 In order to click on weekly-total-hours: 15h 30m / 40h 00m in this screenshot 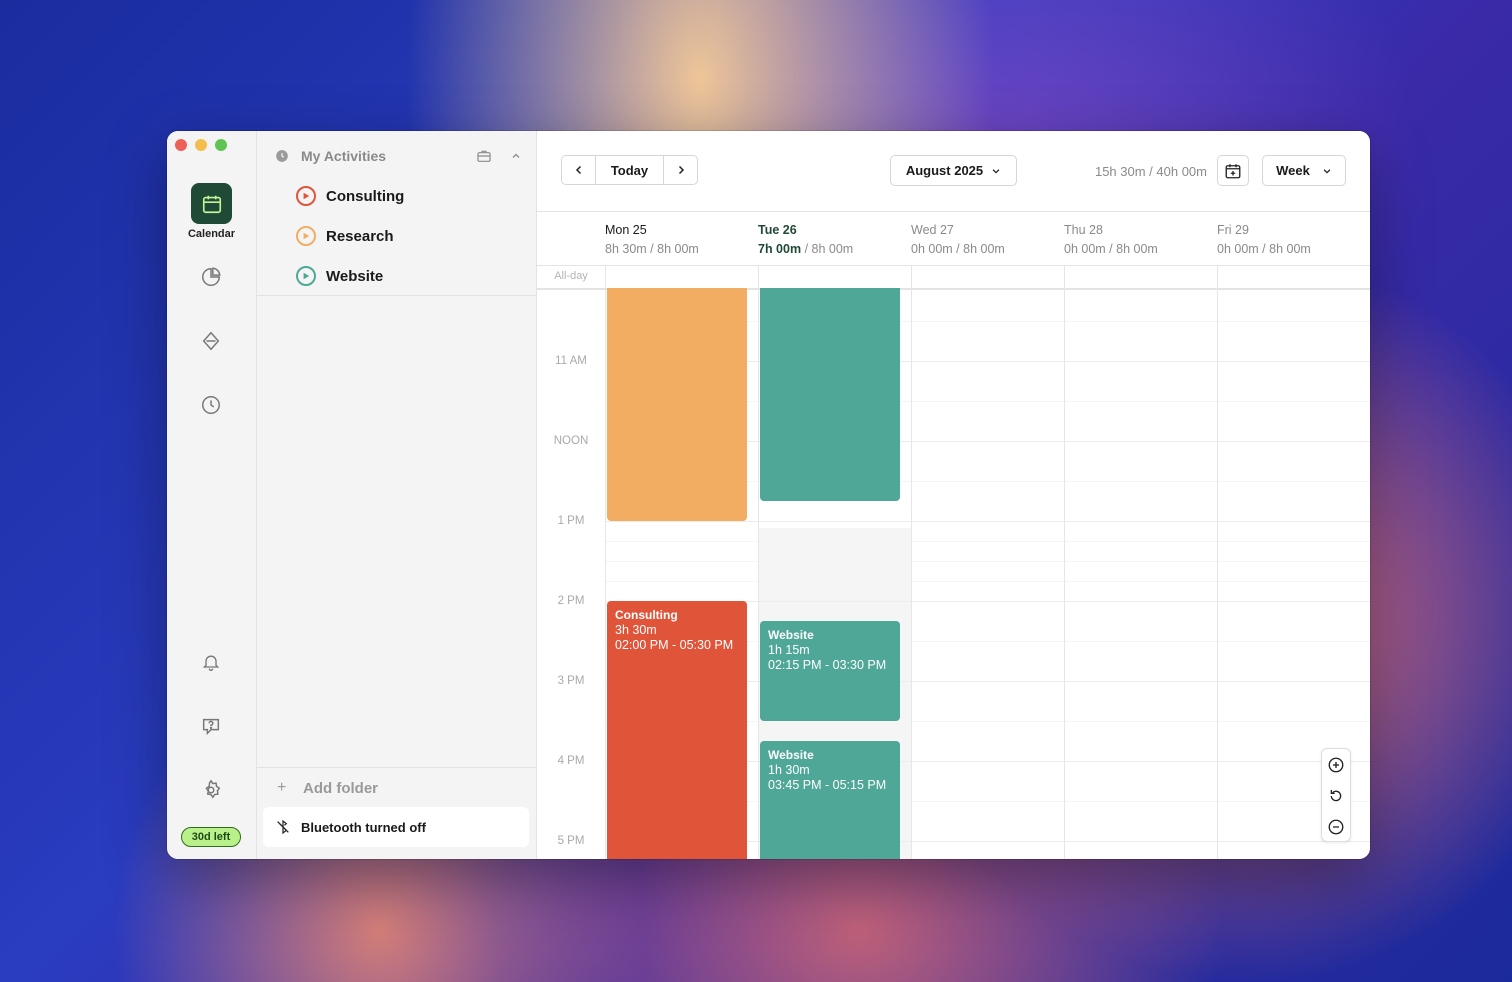, I will do `click(1150, 171)`.